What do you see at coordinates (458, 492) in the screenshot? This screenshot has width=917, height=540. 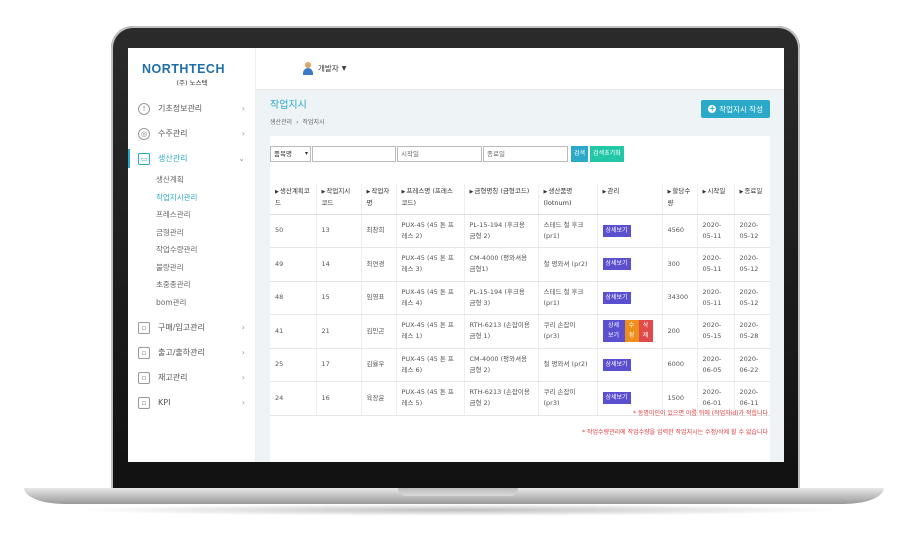 I see `laptop-notch` at bounding box center [458, 492].